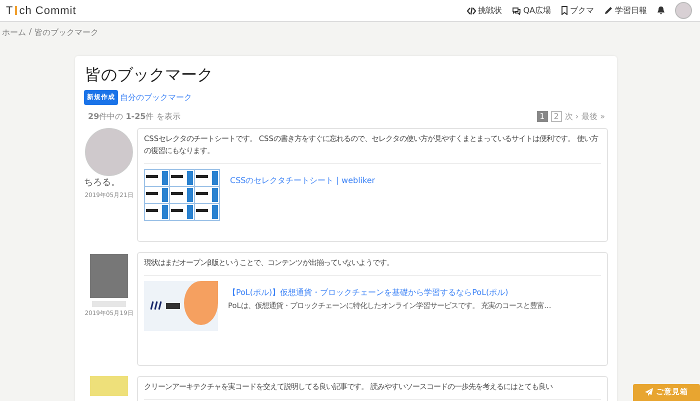 This screenshot has height=401, width=700. What do you see at coordinates (14, 32) in the screenshot?
I see `breadcrumb-link: ホーム` at bounding box center [14, 32].